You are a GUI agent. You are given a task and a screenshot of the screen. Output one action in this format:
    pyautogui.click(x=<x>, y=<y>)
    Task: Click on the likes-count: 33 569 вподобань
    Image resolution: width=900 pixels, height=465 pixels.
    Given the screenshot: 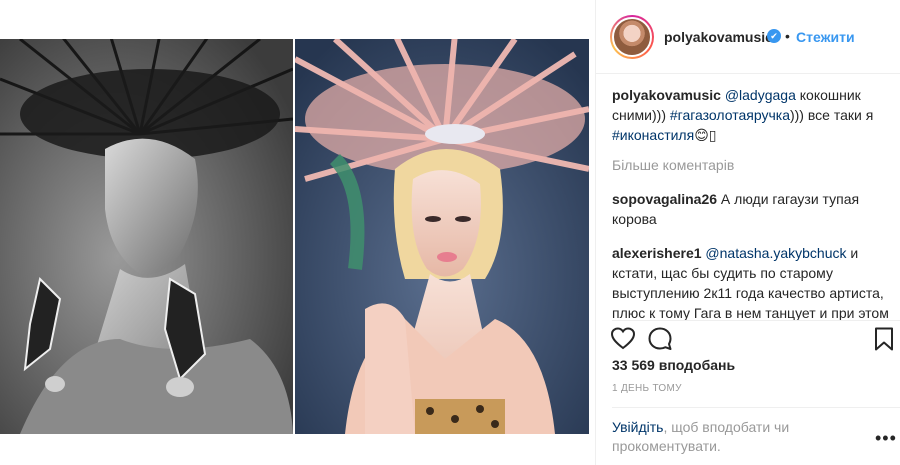 What is the action you would take?
    pyautogui.click(x=673, y=365)
    